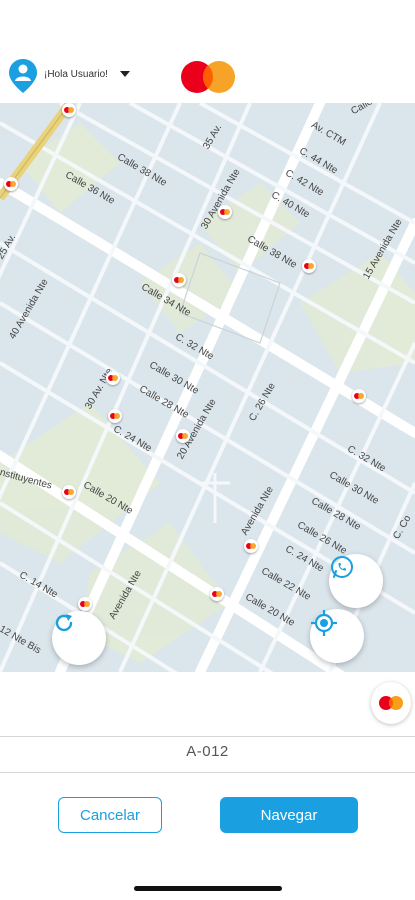  I want to click on navigate-button: Navegar, so click(289, 815).